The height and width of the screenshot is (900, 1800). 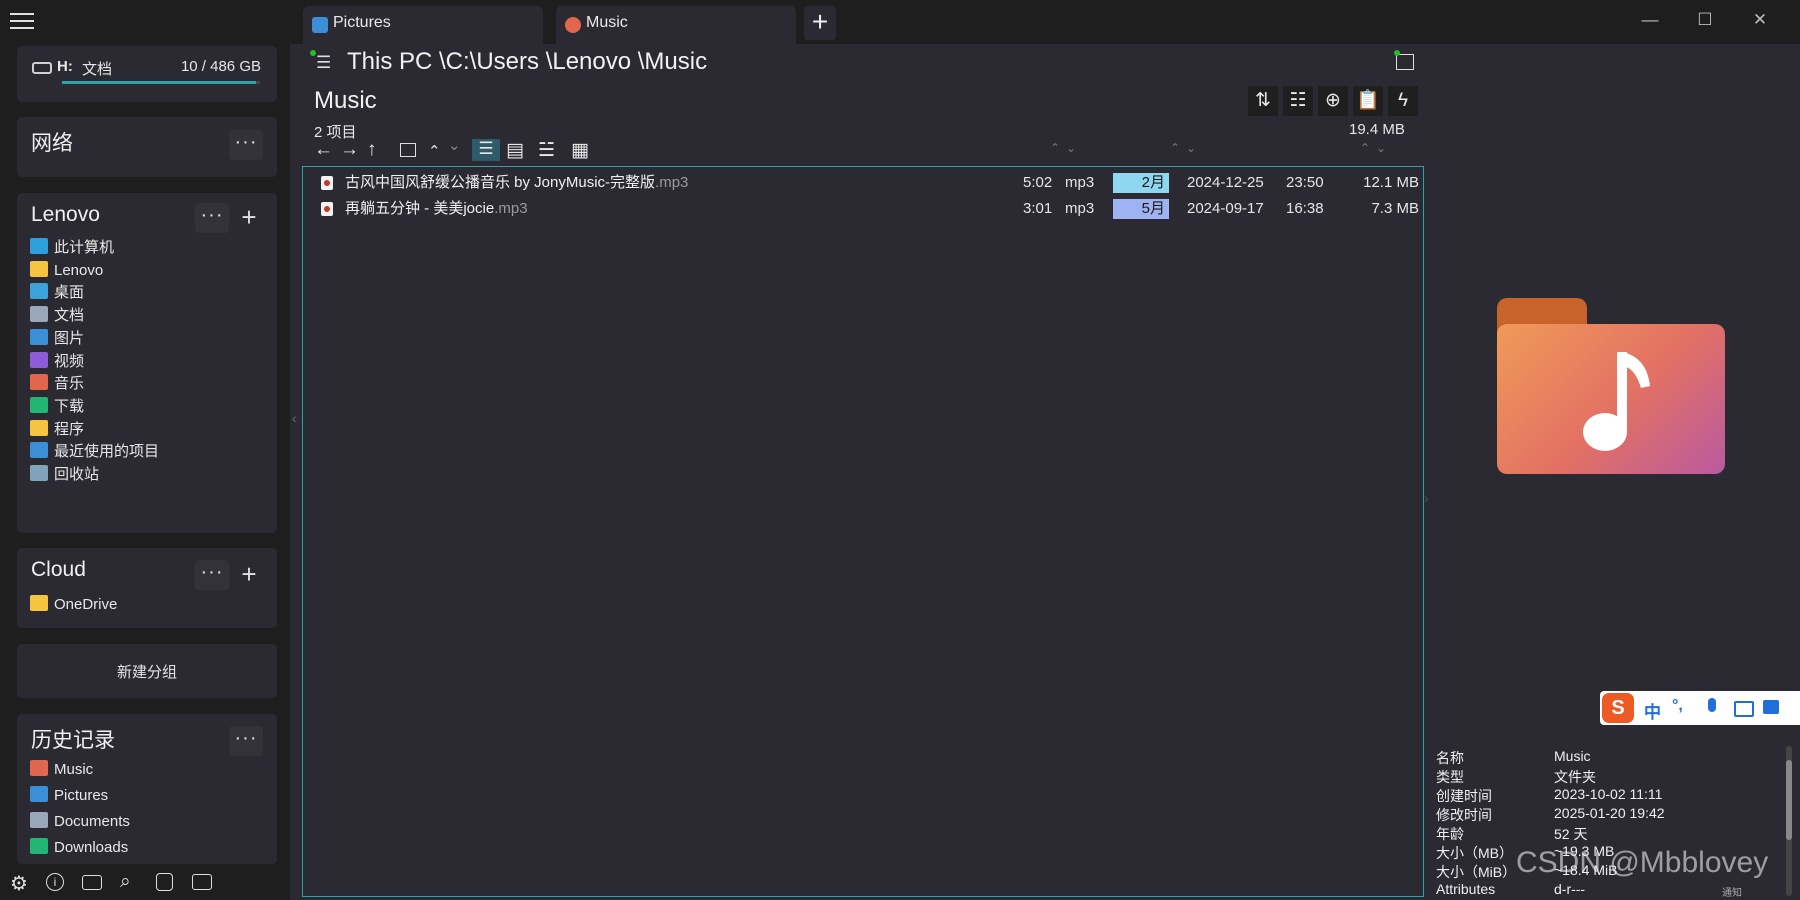 What do you see at coordinates (22, 20) in the screenshot?
I see `hamburger-menu-icon` at bounding box center [22, 20].